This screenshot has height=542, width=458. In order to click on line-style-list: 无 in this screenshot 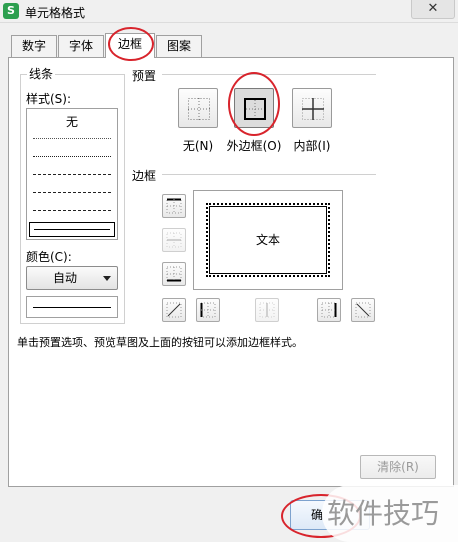, I will do `click(72, 174)`.